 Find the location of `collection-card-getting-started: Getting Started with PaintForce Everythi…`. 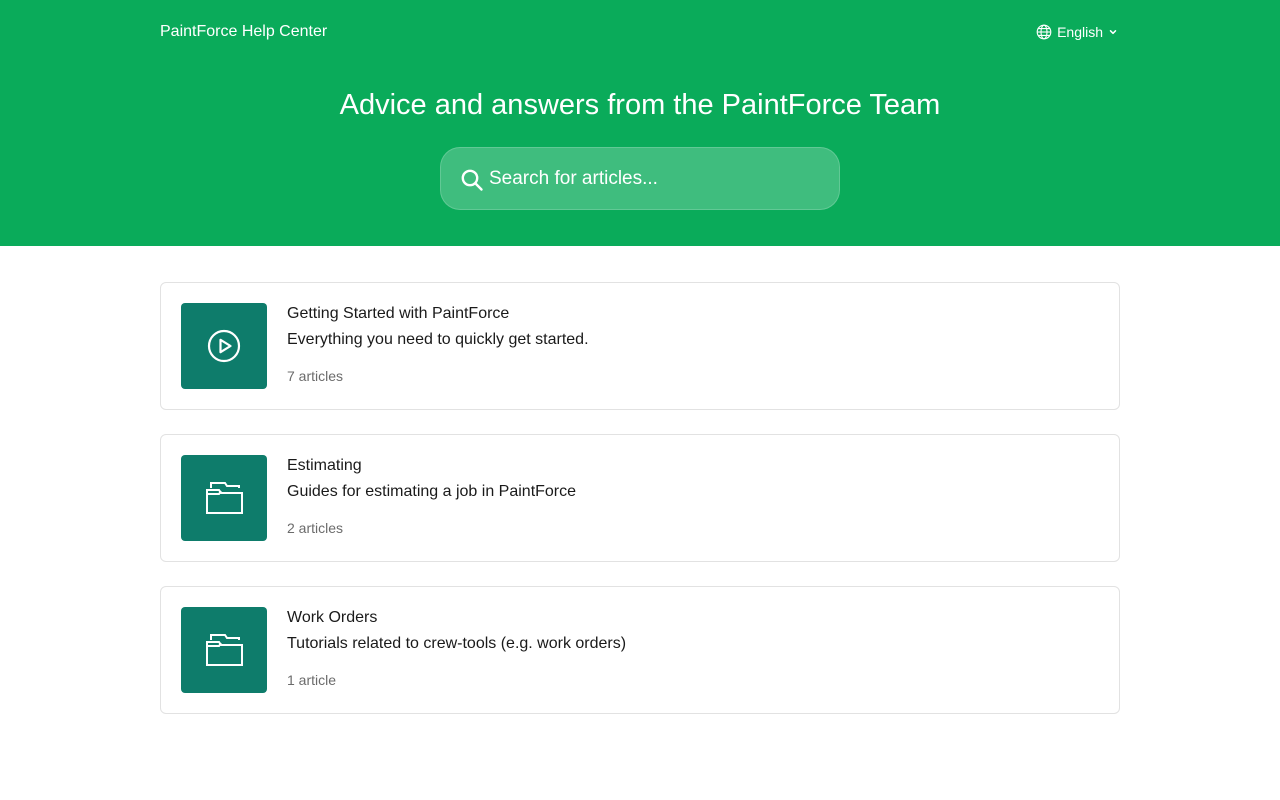

collection-card-getting-started: Getting Started with PaintForce Everythi… is located at coordinates (640, 346).